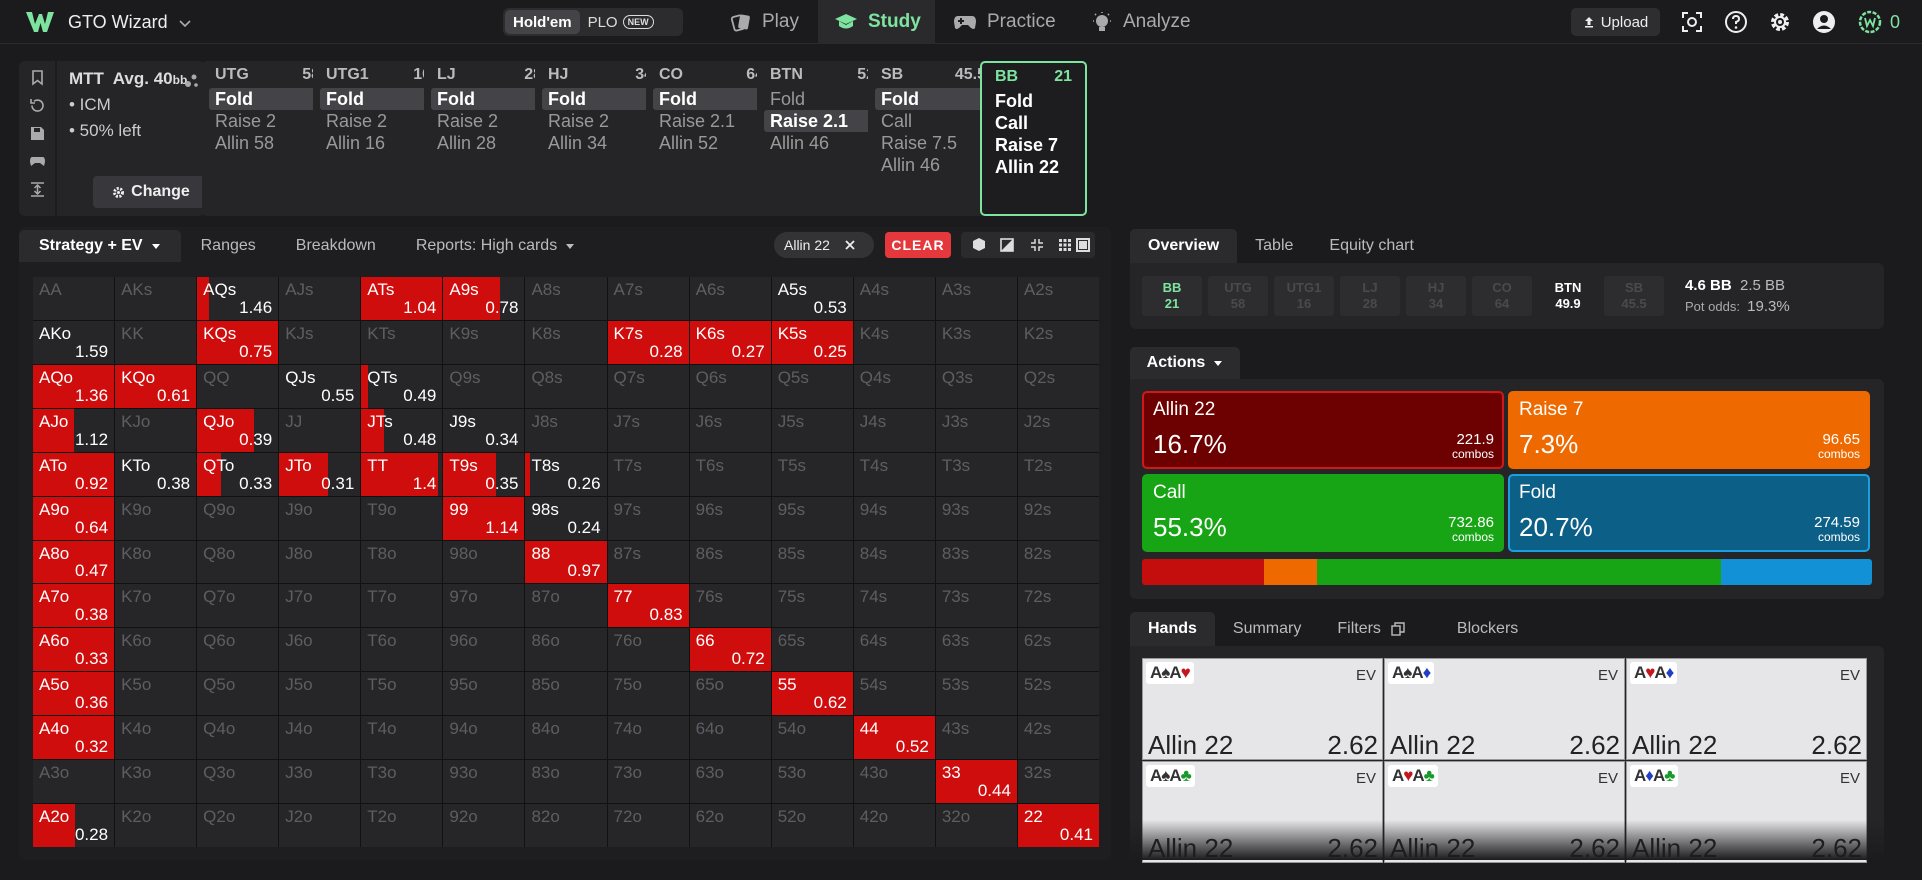 This screenshot has width=1922, height=880. Describe the element at coordinates (812, 430) in the screenshot. I see `hand-cell-J5s: J5s` at that location.